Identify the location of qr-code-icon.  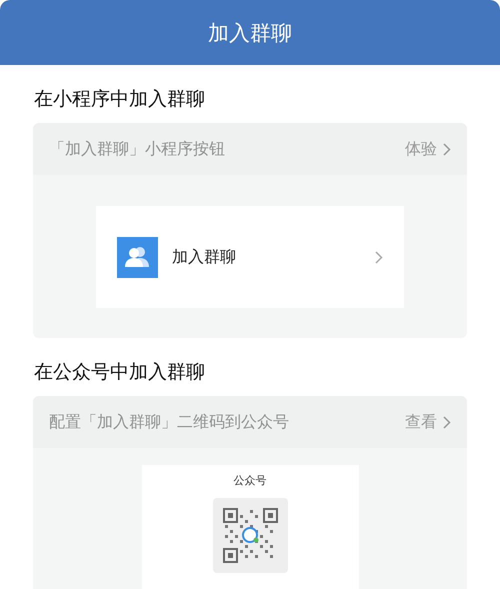
(250, 535).